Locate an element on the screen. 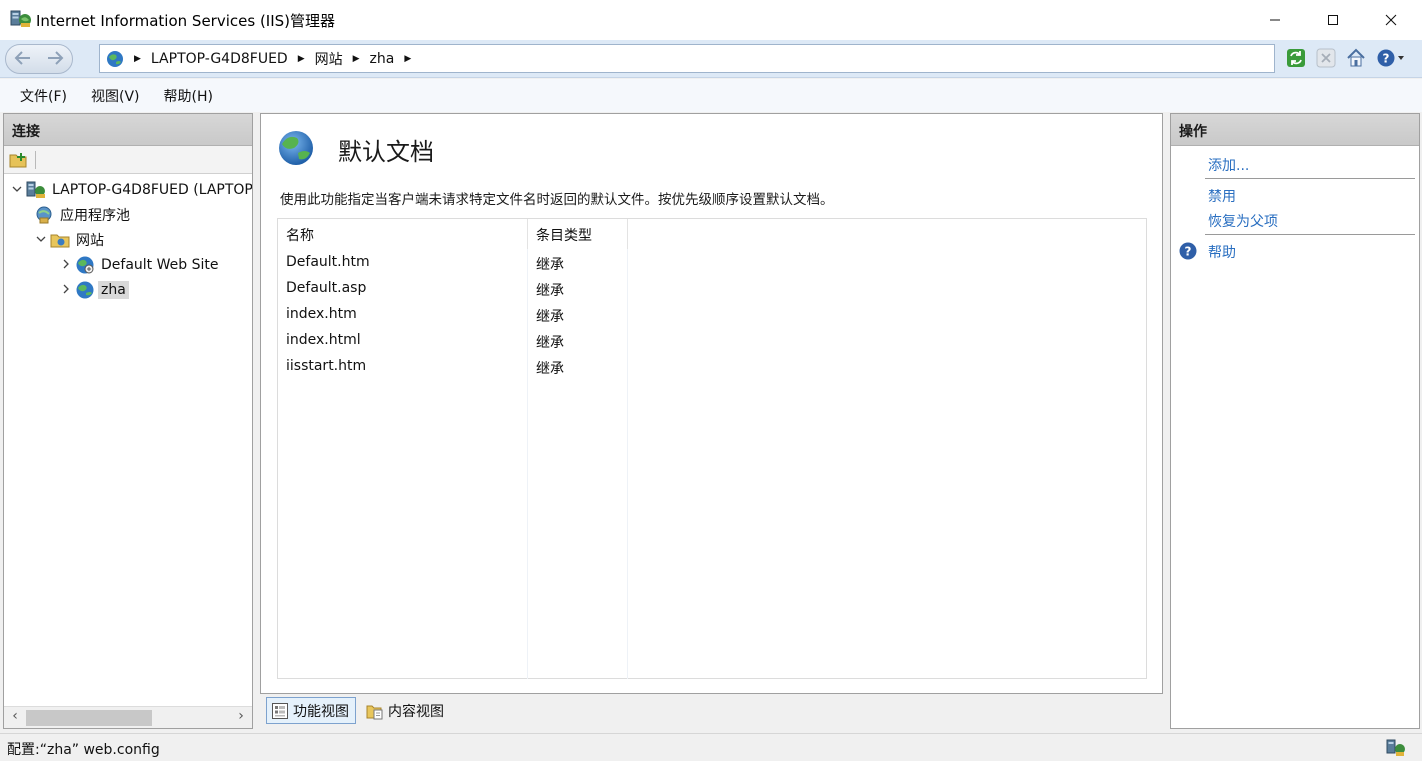 This screenshot has width=1422, height=761. stop-button is located at coordinates (1326, 58).